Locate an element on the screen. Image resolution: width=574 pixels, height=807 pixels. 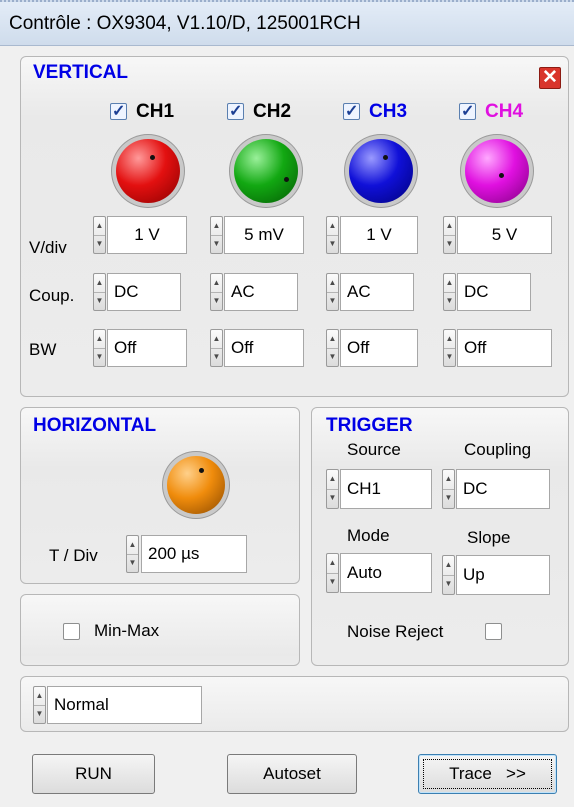
ch1-coupling-field: DC is located at coordinates (144, 292).